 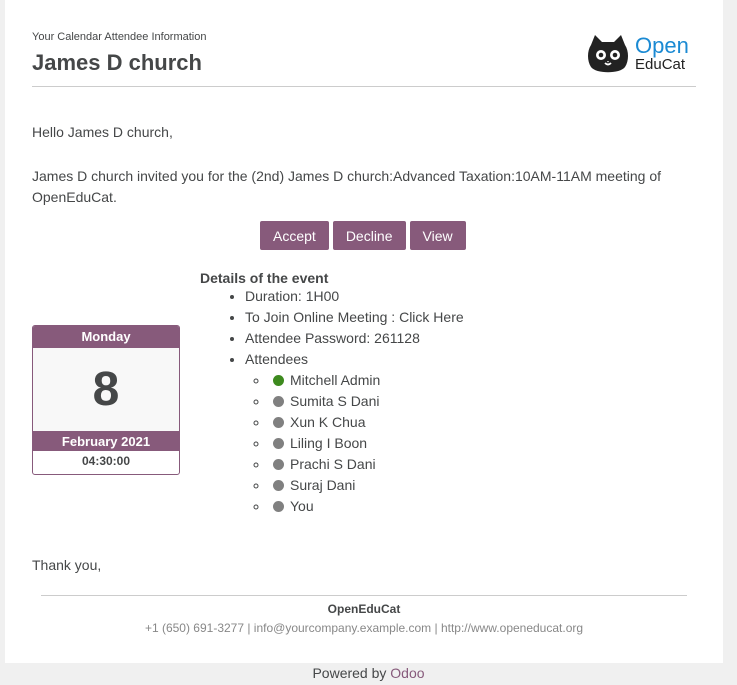 What do you see at coordinates (364, 609) in the screenshot?
I see `footer-company: OpenEduCat` at bounding box center [364, 609].